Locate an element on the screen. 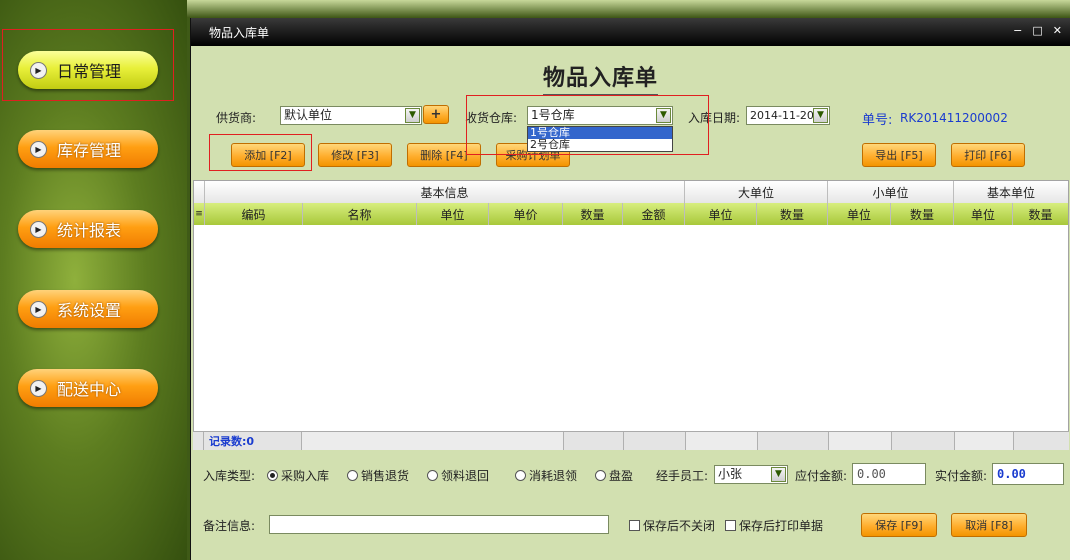 The height and width of the screenshot is (560, 1070). delete-button: 删除 [F4] is located at coordinates (444, 155).